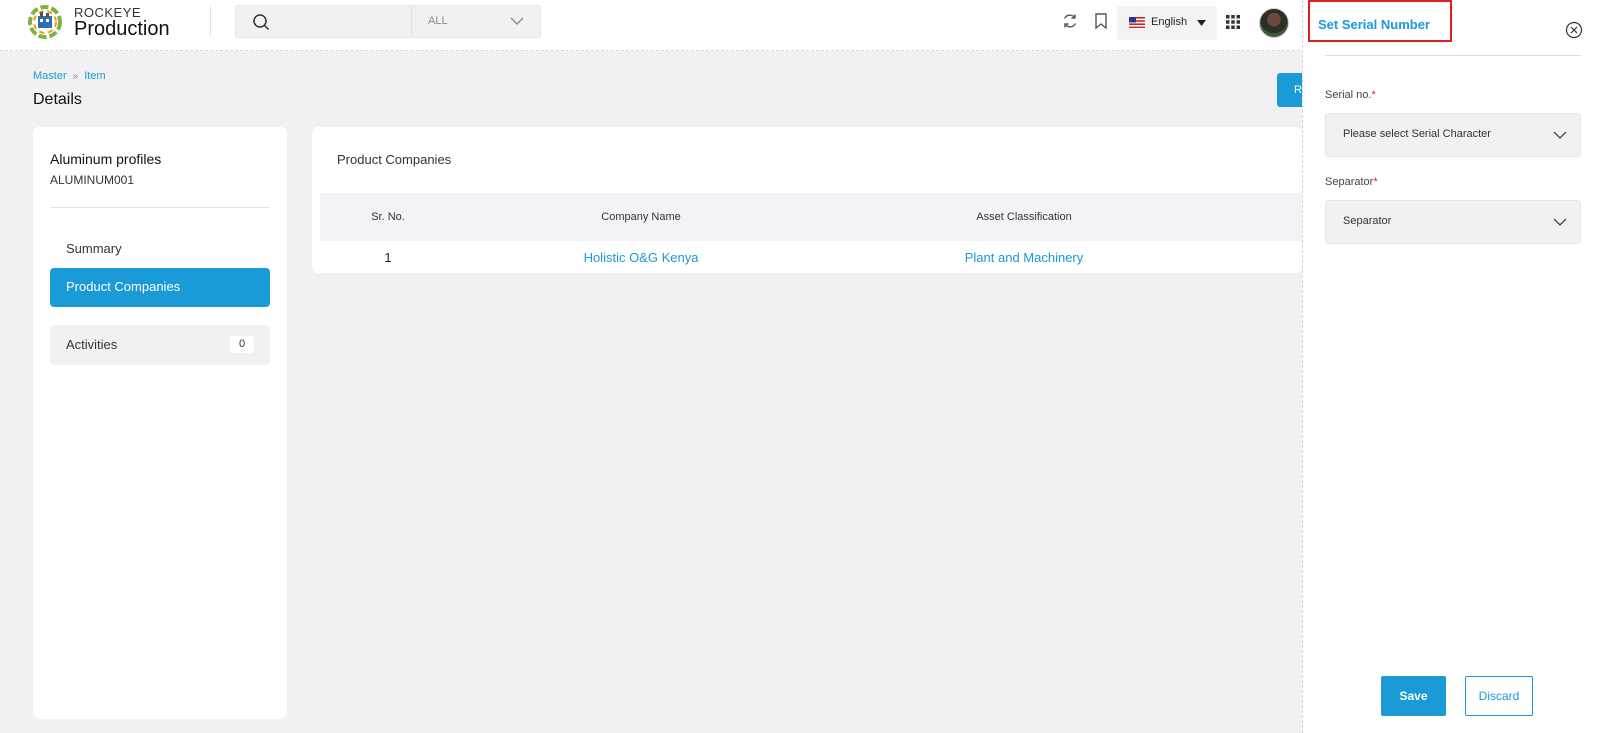  What do you see at coordinates (94, 76) in the screenshot?
I see `breadcrumb-item: Item` at bounding box center [94, 76].